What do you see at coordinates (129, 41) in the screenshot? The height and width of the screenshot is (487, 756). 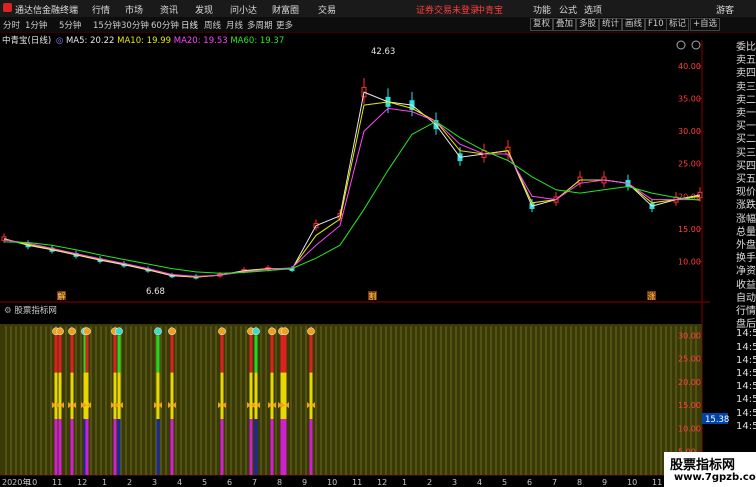 I see `ma10-label: MA10` at bounding box center [129, 41].